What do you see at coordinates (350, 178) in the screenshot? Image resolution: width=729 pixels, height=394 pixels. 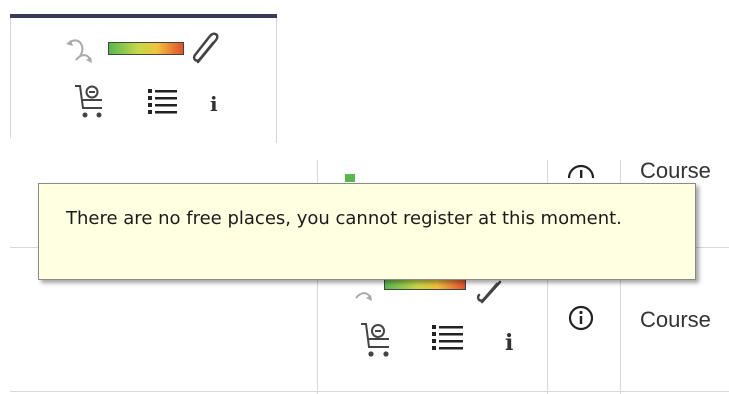 I see `row-1-status-fragment` at bounding box center [350, 178].